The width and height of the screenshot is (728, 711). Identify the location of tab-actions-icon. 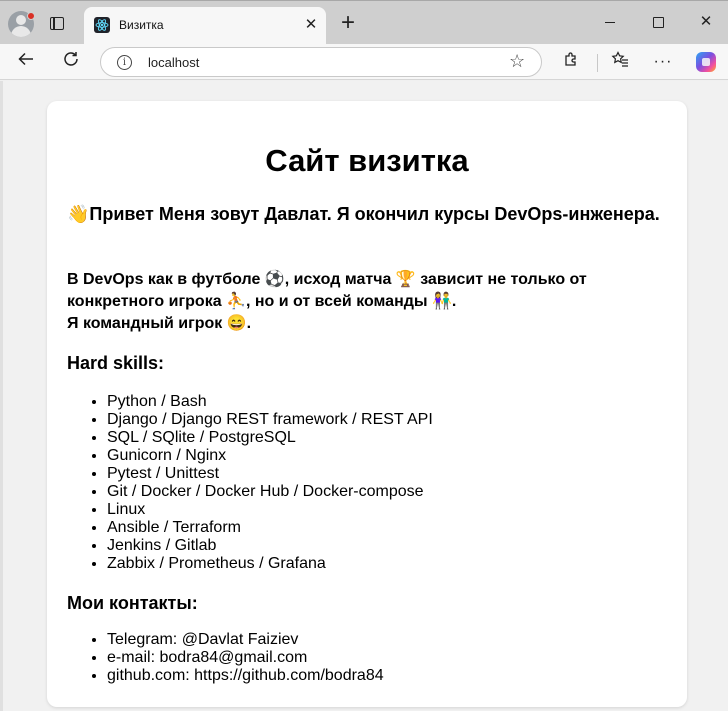
(57, 23).